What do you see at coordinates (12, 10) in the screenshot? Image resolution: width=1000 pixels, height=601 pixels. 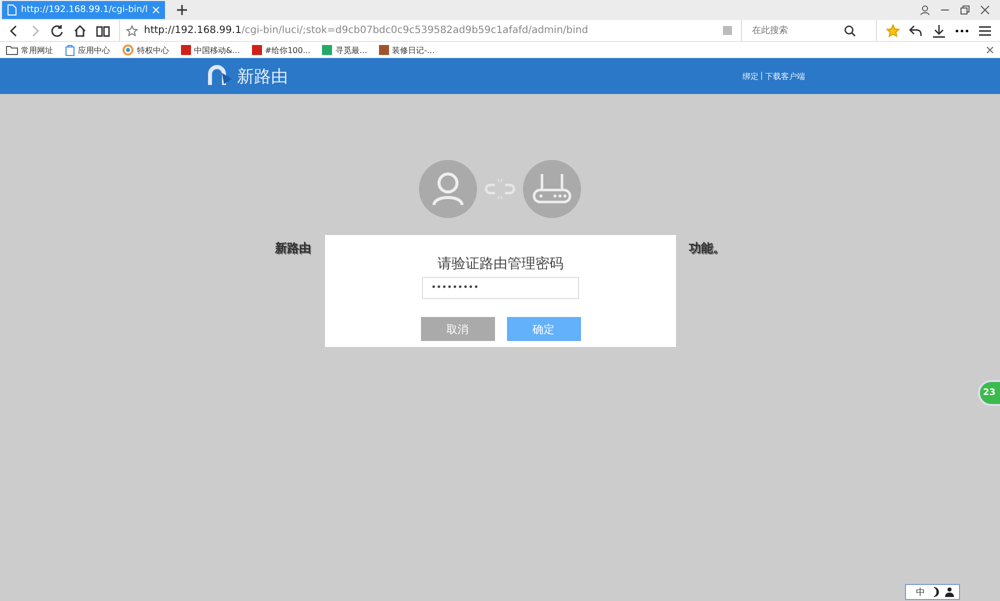 I see `page-icon` at bounding box center [12, 10].